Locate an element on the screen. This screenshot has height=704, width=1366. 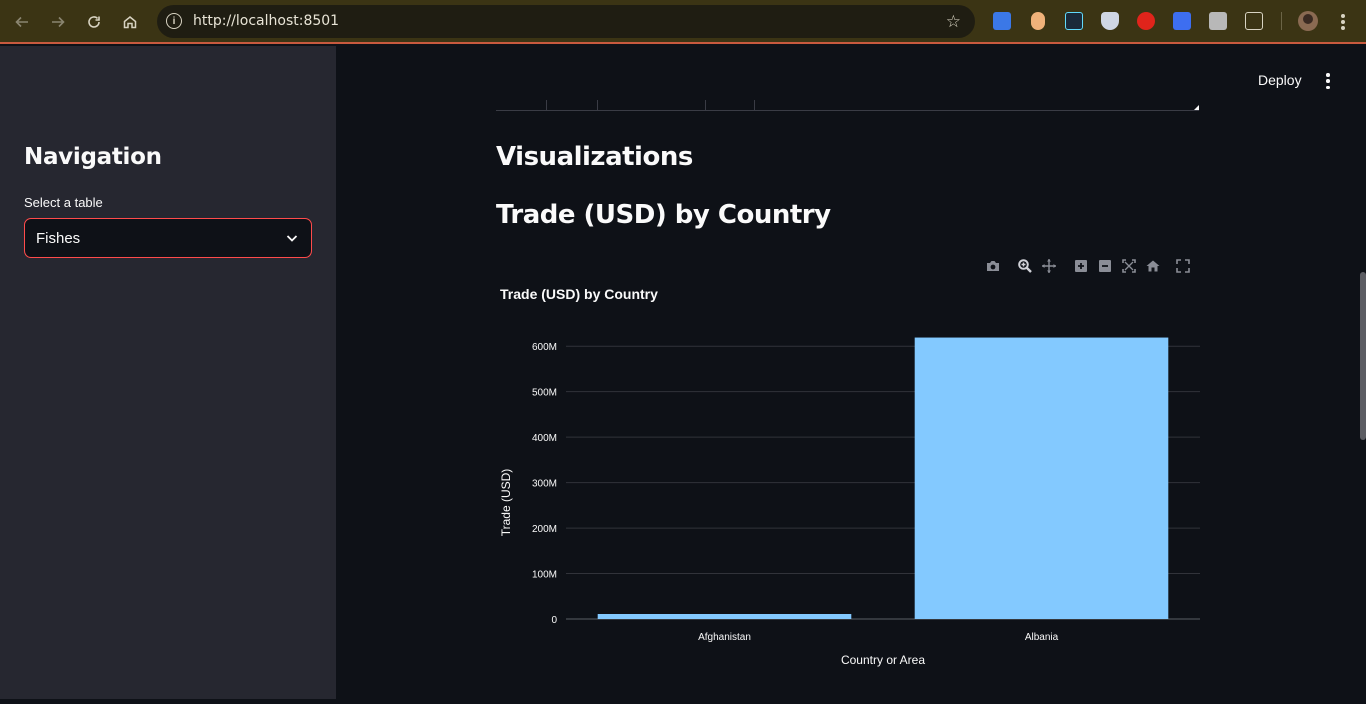
shield-extension-icon is located at coordinates (1110, 21).